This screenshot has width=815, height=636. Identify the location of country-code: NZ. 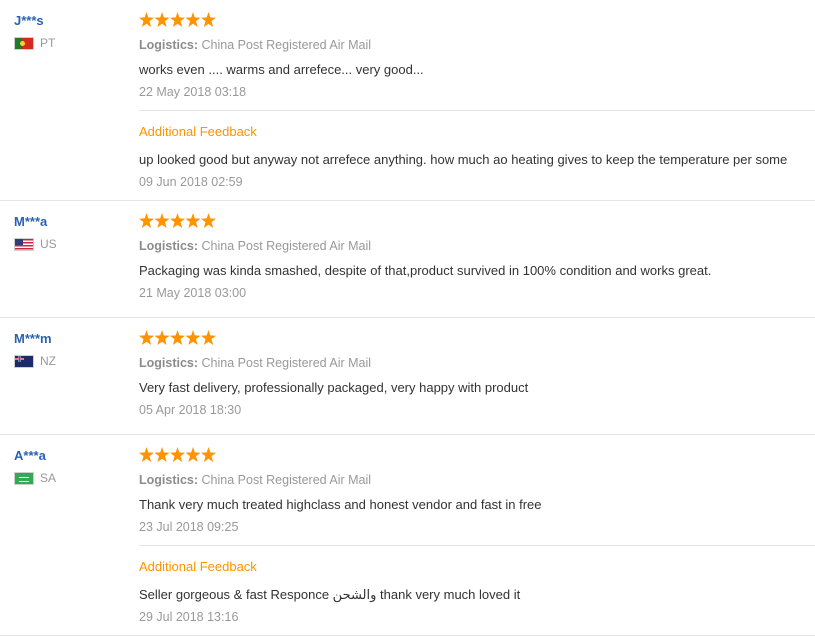
(48, 361).